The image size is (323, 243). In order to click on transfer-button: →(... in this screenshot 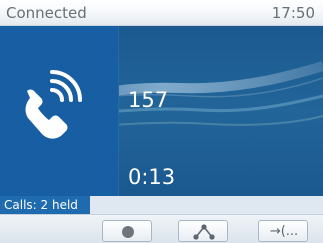, I will do `click(283, 231)`.